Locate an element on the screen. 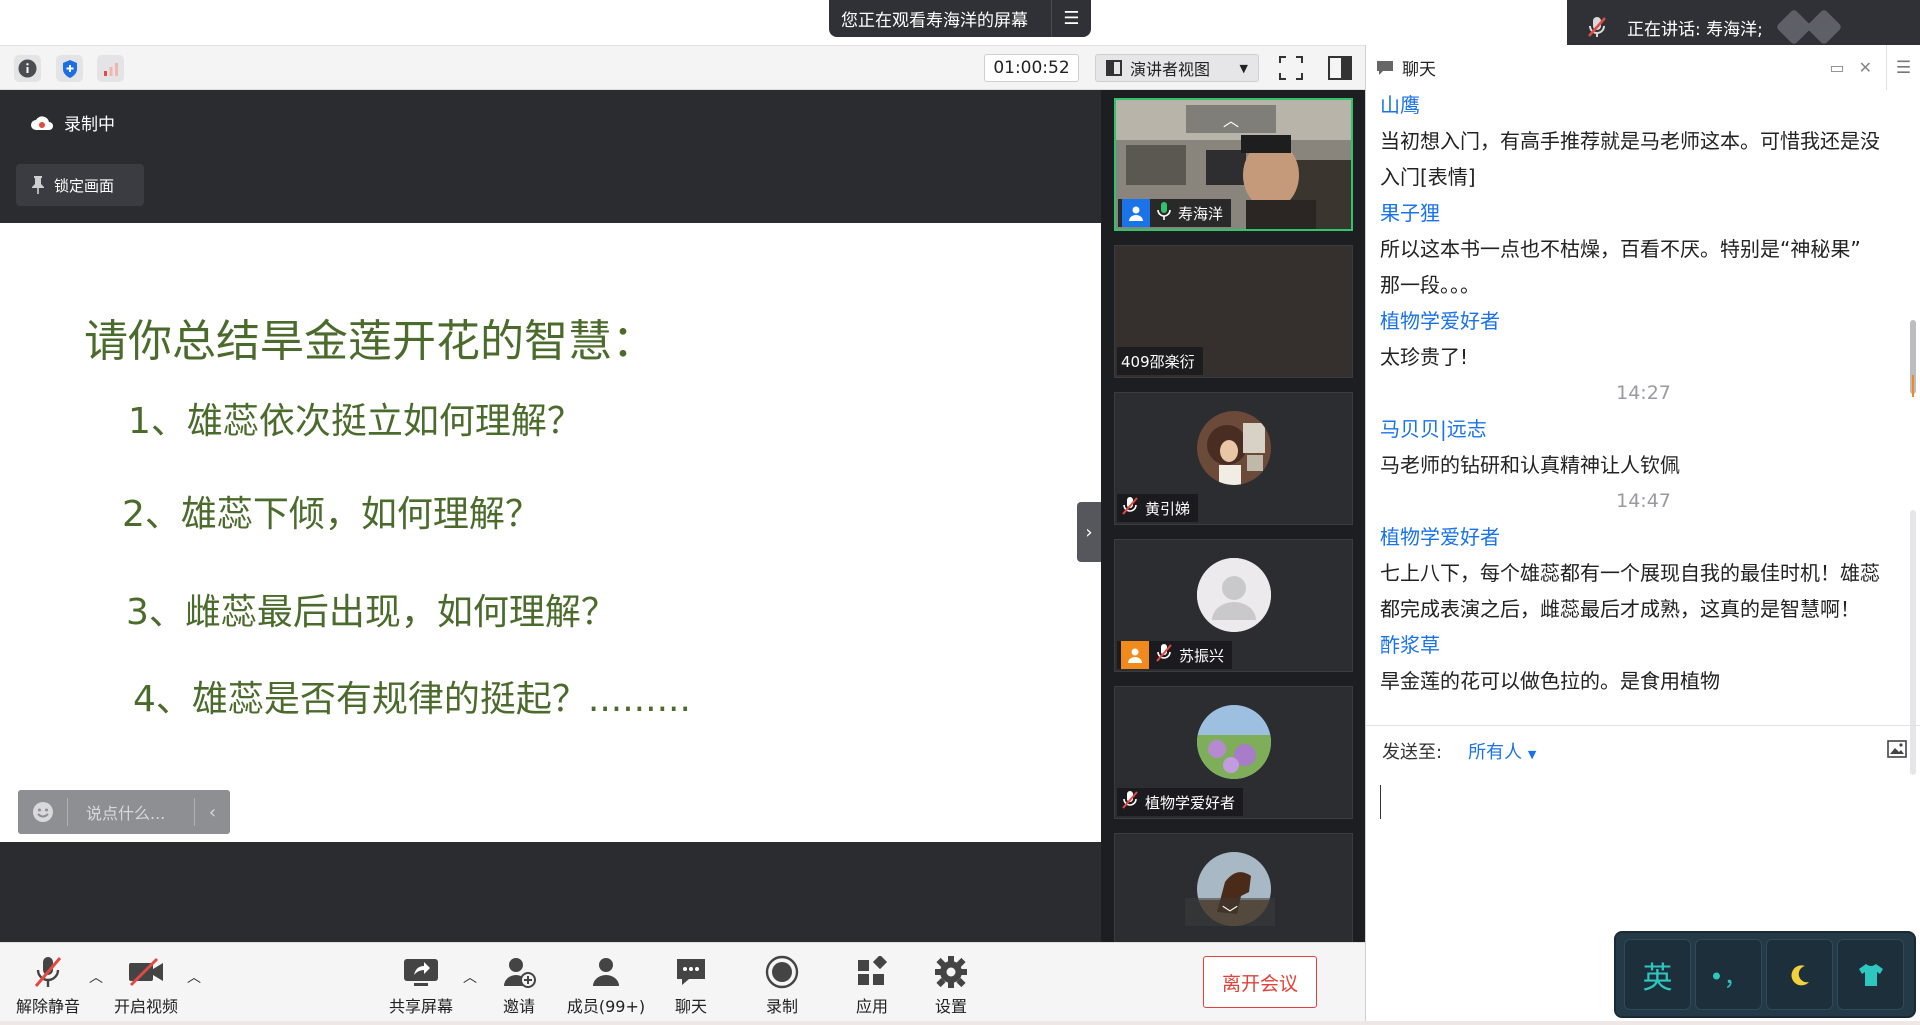 This screenshot has height=1025, width=1920. start-video-label: 开启视频 is located at coordinates (145, 1006).